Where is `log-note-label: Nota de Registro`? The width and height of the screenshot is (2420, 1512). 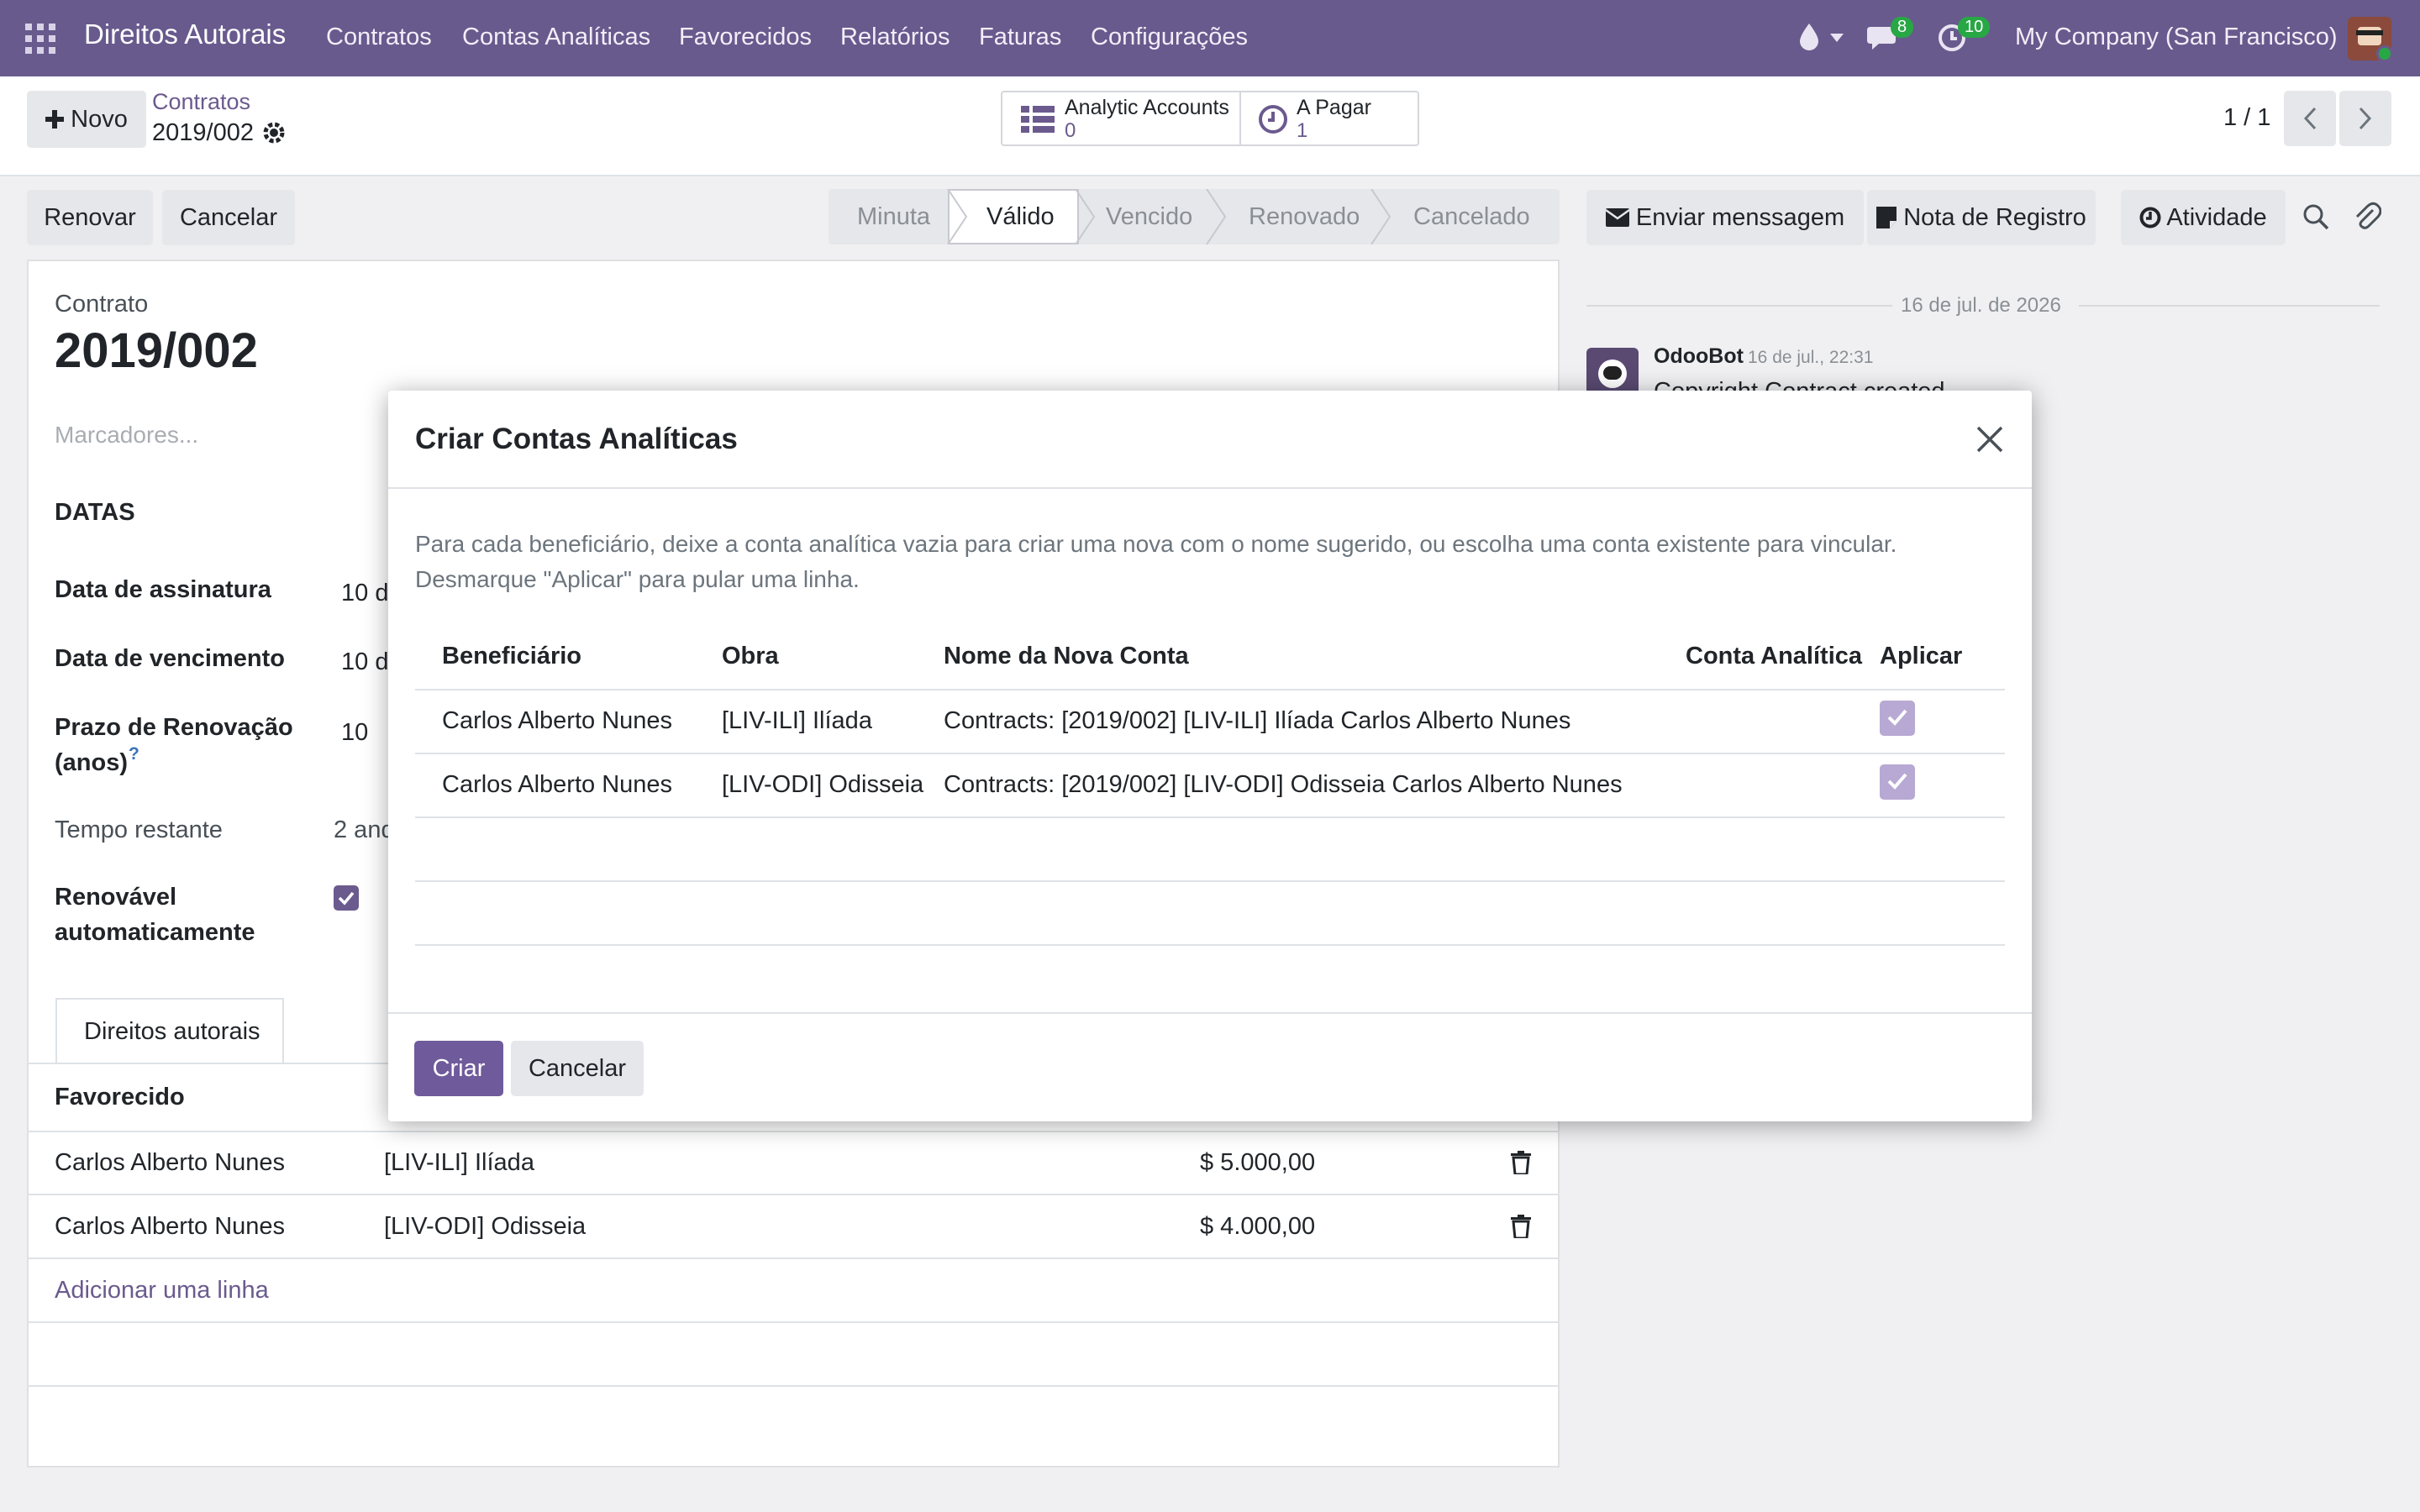 log-note-label: Nota de Registro is located at coordinates (1994, 217).